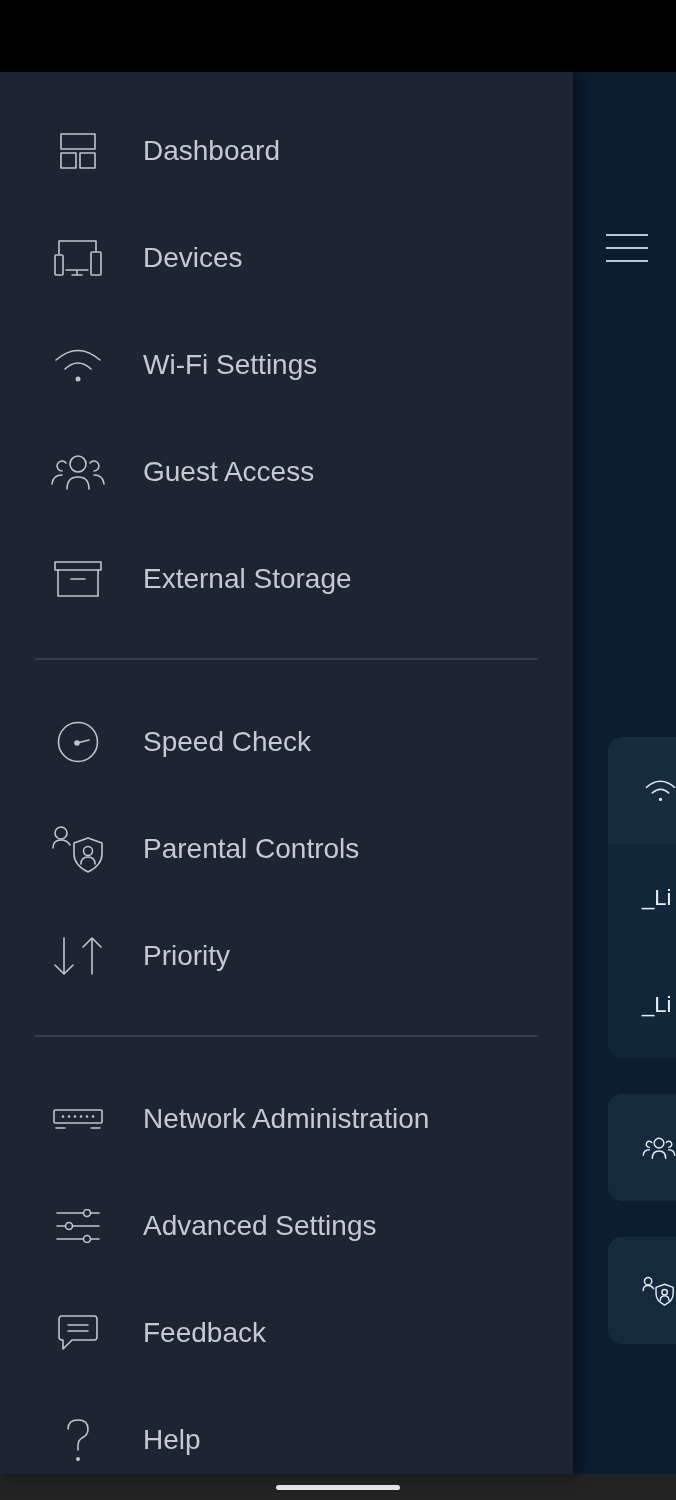 The height and width of the screenshot is (1500, 676). I want to click on menu-item: Speed Check, so click(181, 742).